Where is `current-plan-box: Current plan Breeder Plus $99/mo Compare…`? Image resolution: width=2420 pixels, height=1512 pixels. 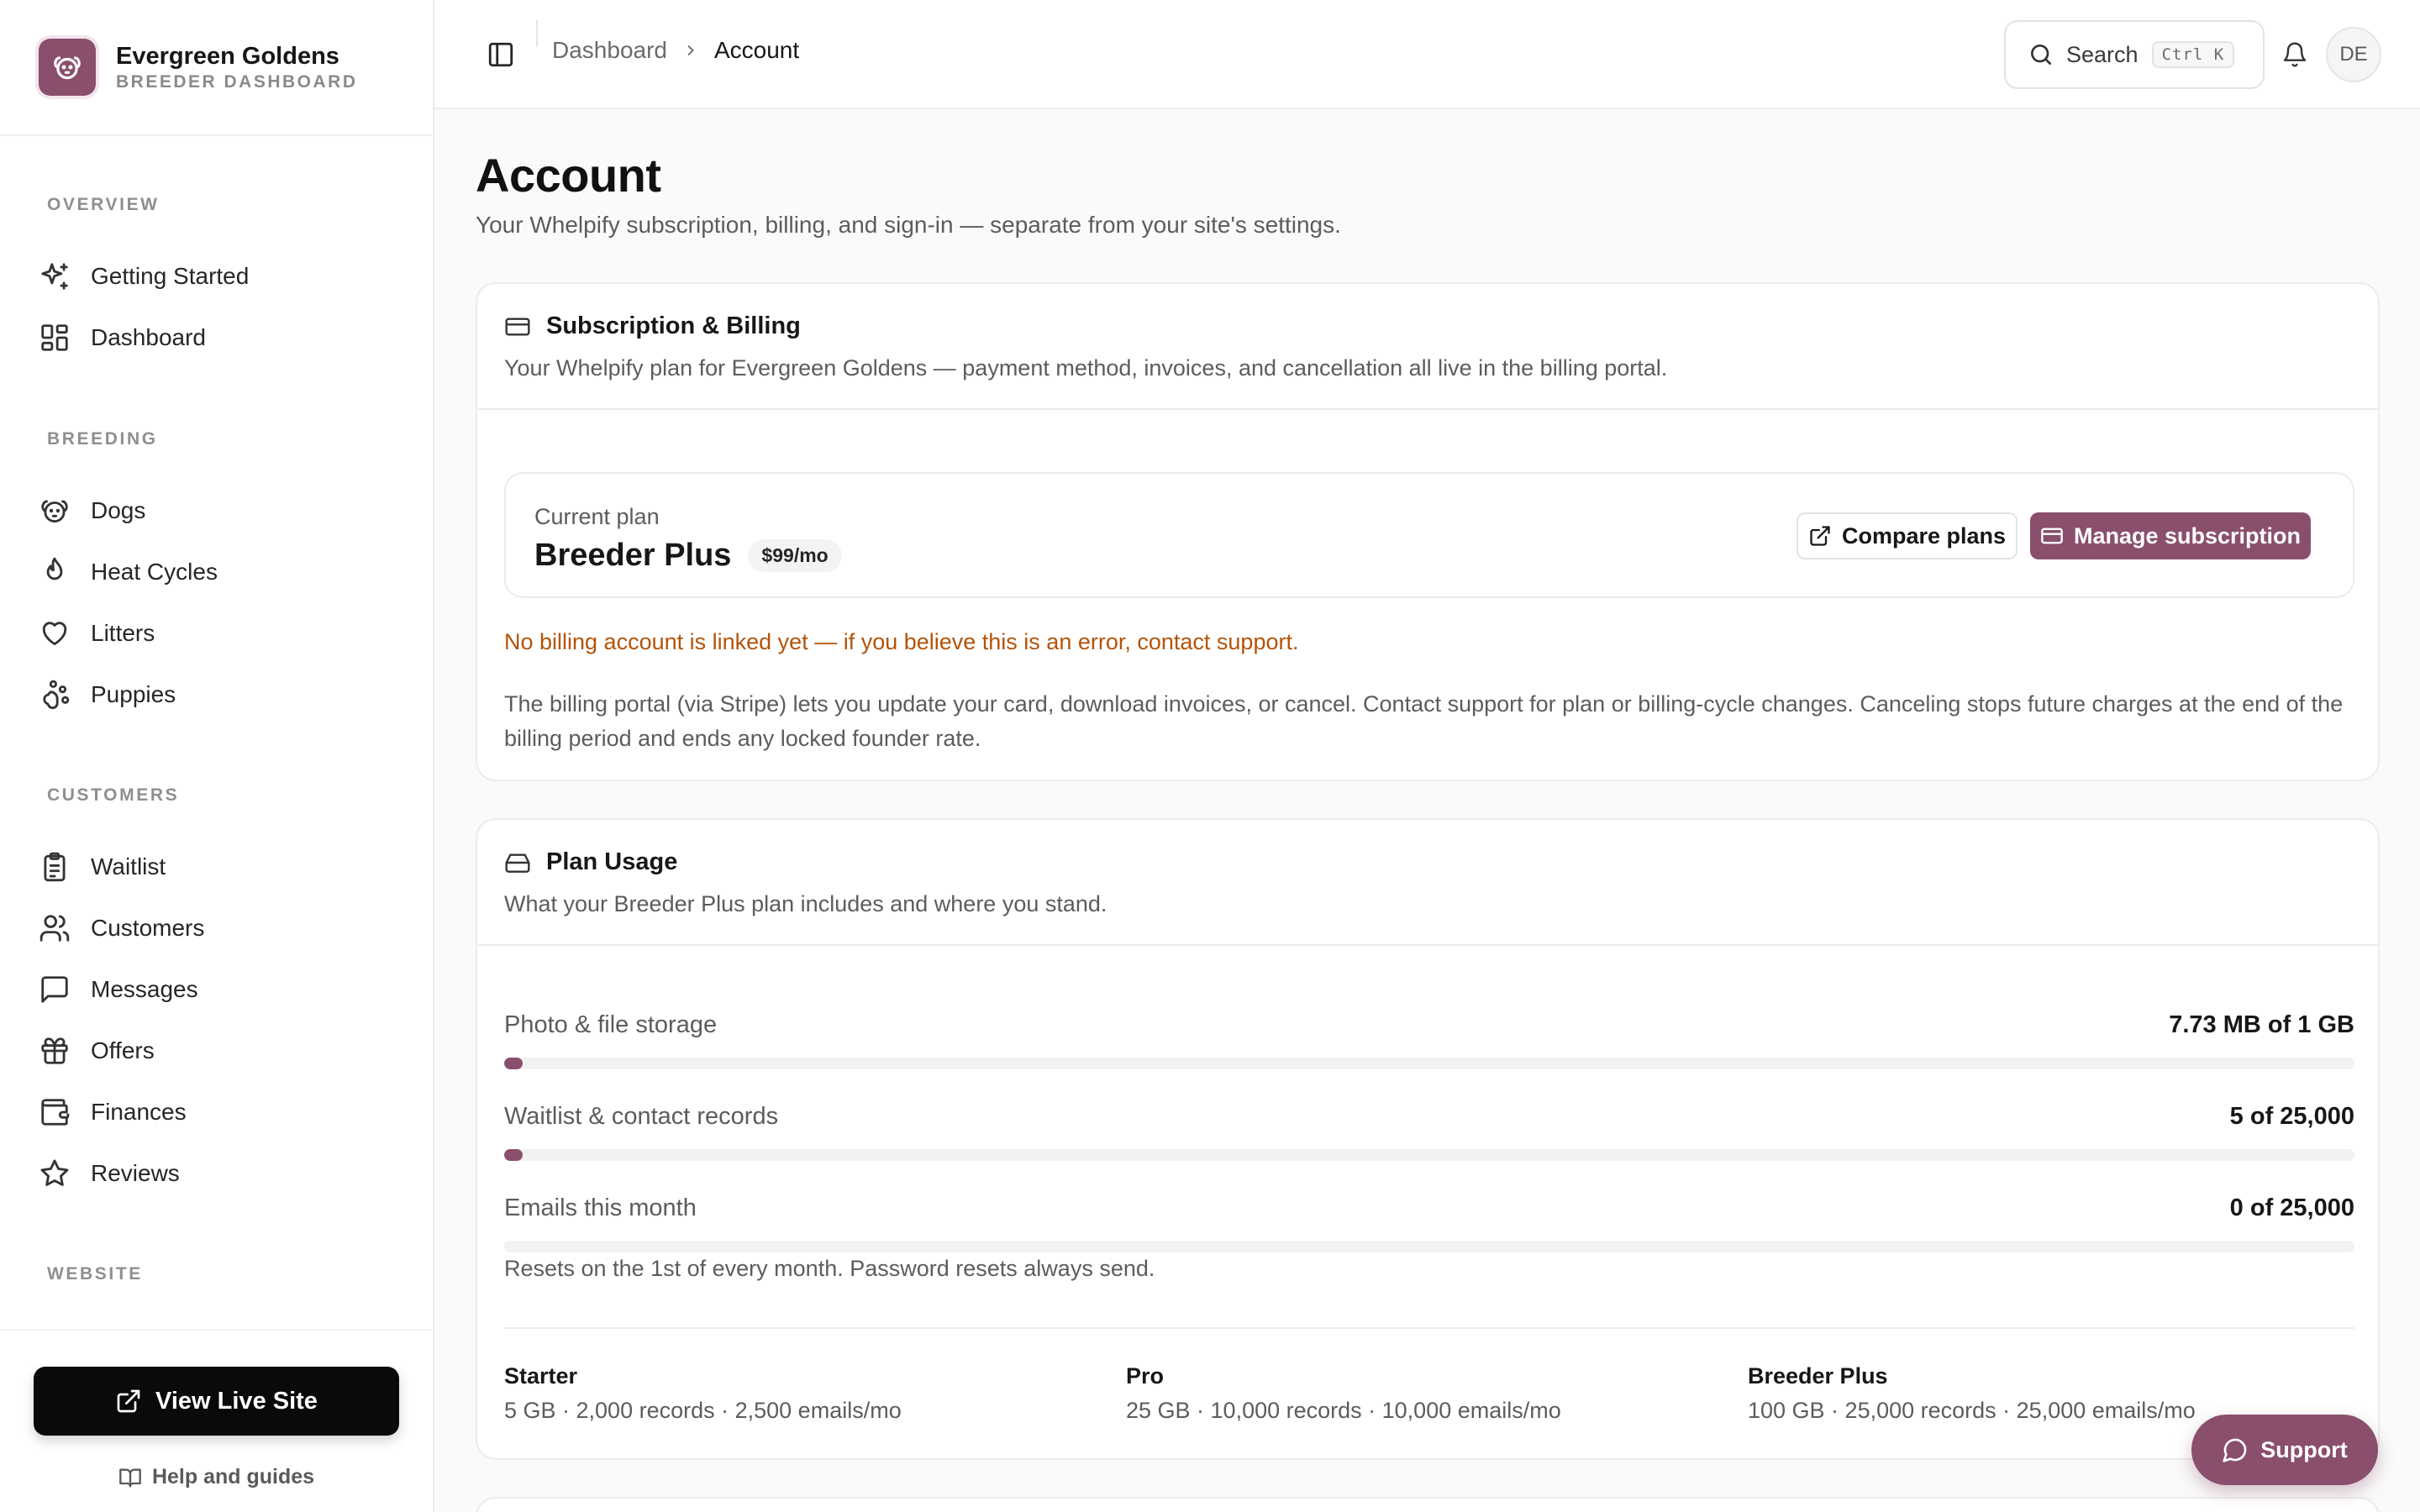
current-plan-box: Current plan Breeder Plus $99/mo Compare… is located at coordinates (1429, 535).